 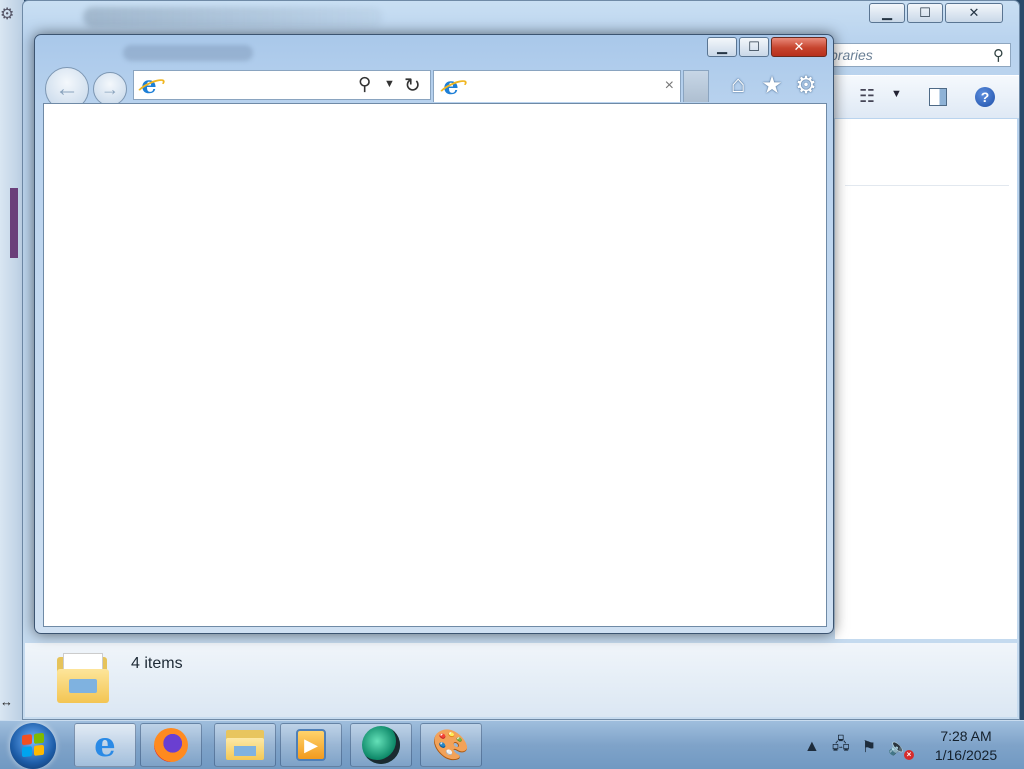 What do you see at coordinates (812, 747) in the screenshot?
I see `show-hidden-icons-icon: ▲` at bounding box center [812, 747].